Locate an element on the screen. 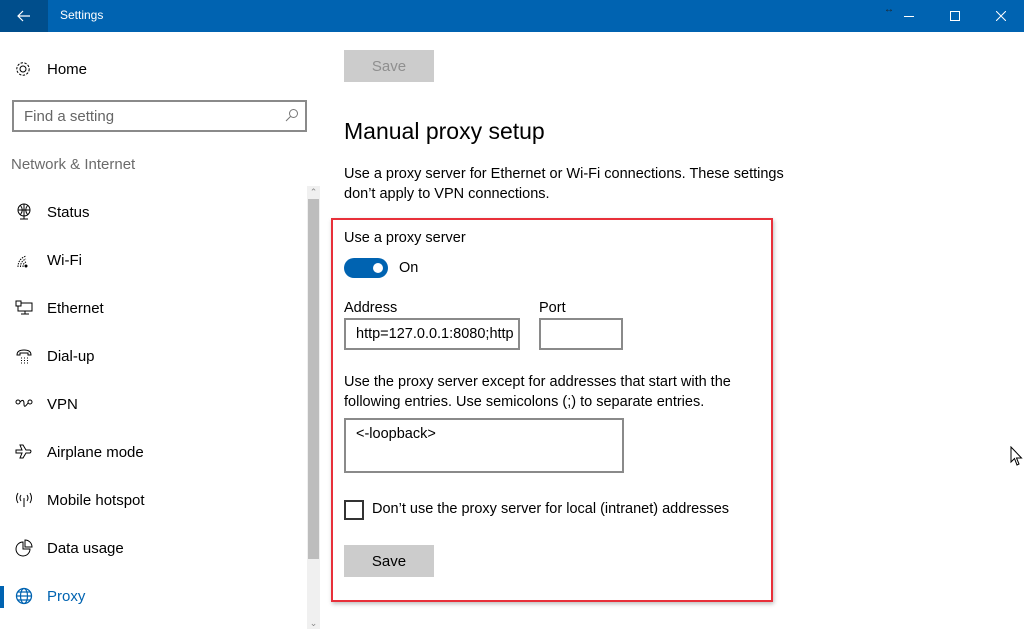 The width and height of the screenshot is (1024, 631). address-input: http=127.0.0.1:8080;http is located at coordinates (432, 334).